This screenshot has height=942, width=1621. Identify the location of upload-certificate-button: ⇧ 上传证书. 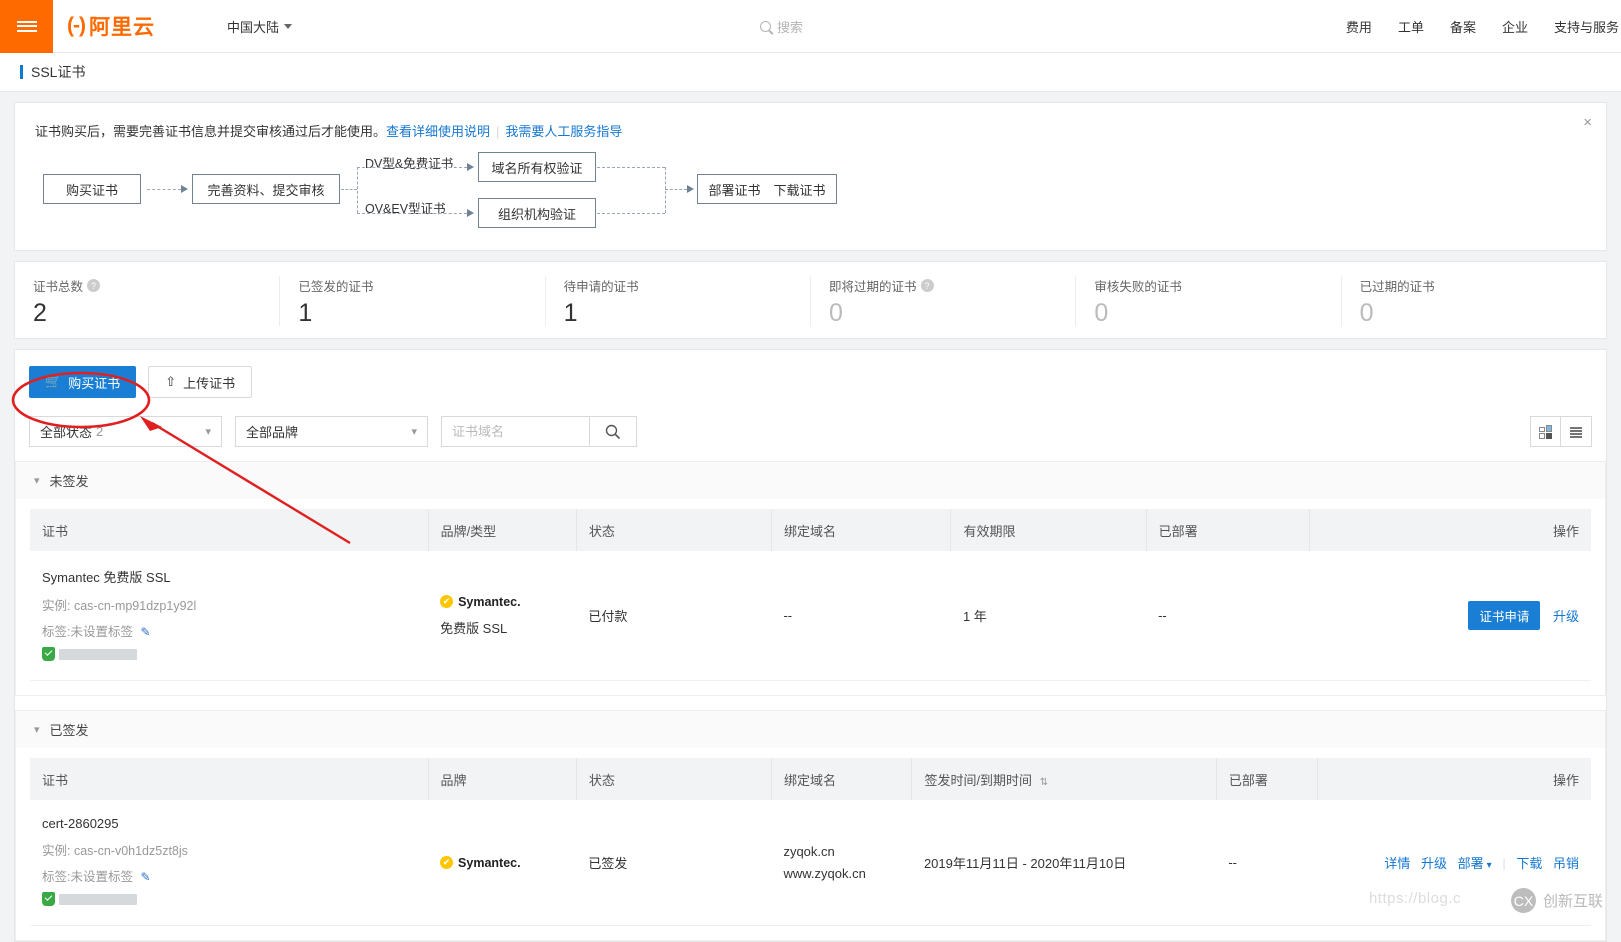
(200, 382).